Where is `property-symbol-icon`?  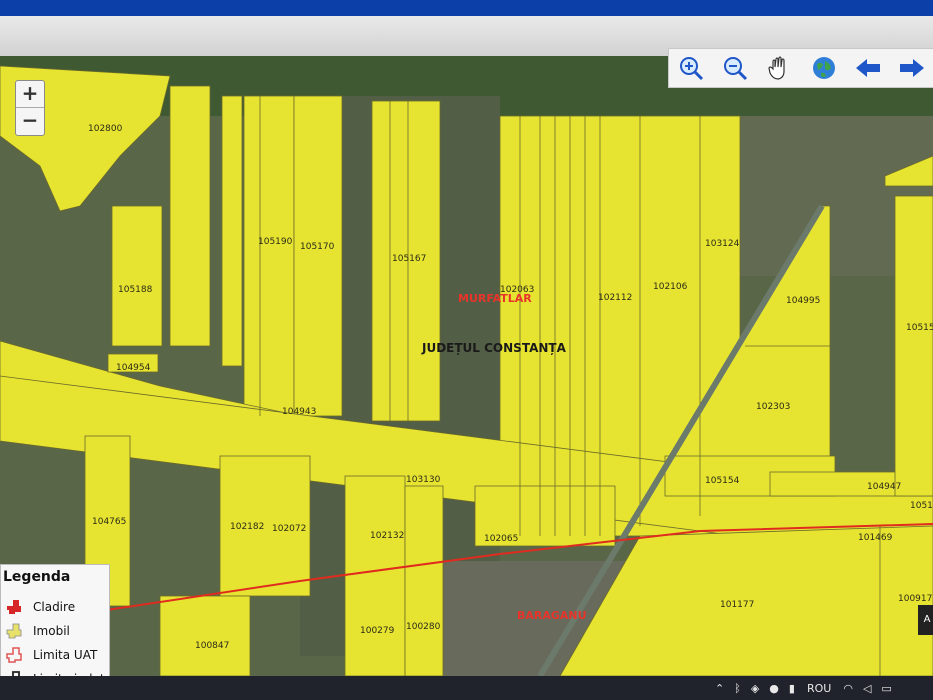 property-symbol-icon is located at coordinates (14, 631).